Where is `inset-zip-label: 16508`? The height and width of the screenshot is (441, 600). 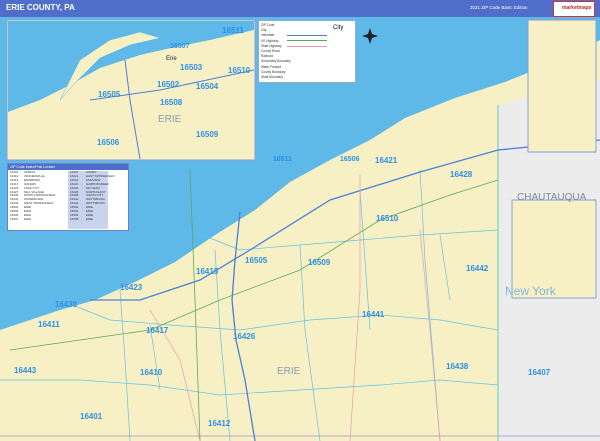 inset-zip-label: 16508 is located at coordinates (171, 102).